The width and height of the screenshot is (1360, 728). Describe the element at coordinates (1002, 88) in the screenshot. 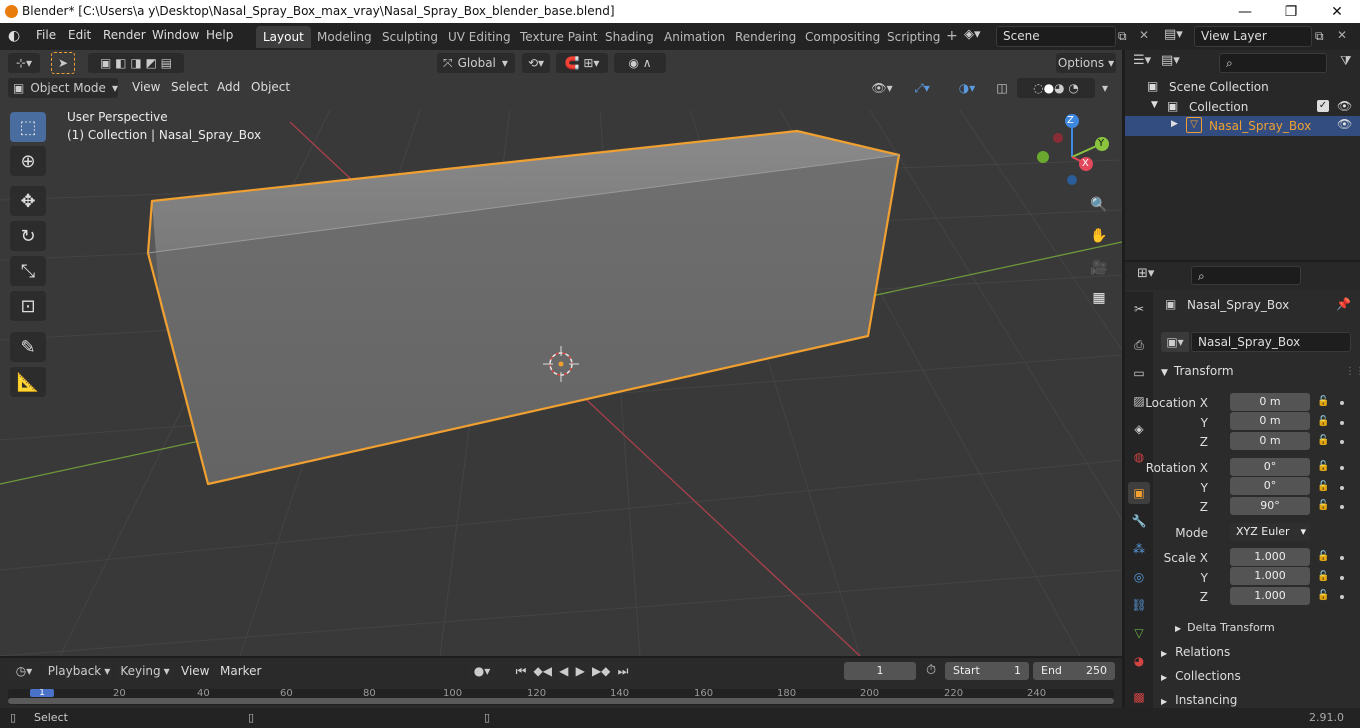

I see `xray-toggle-icon: ◫` at that location.